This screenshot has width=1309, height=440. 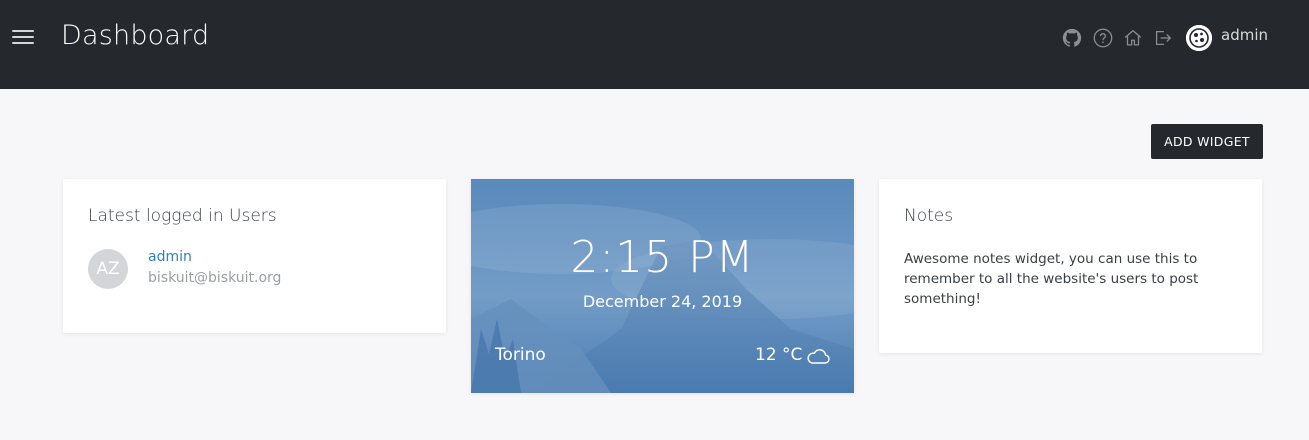 What do you see at coordinates (662, 301) in the screenshot?
I see `clock-date: December 24, 2019` at bounding box center [662, 301].